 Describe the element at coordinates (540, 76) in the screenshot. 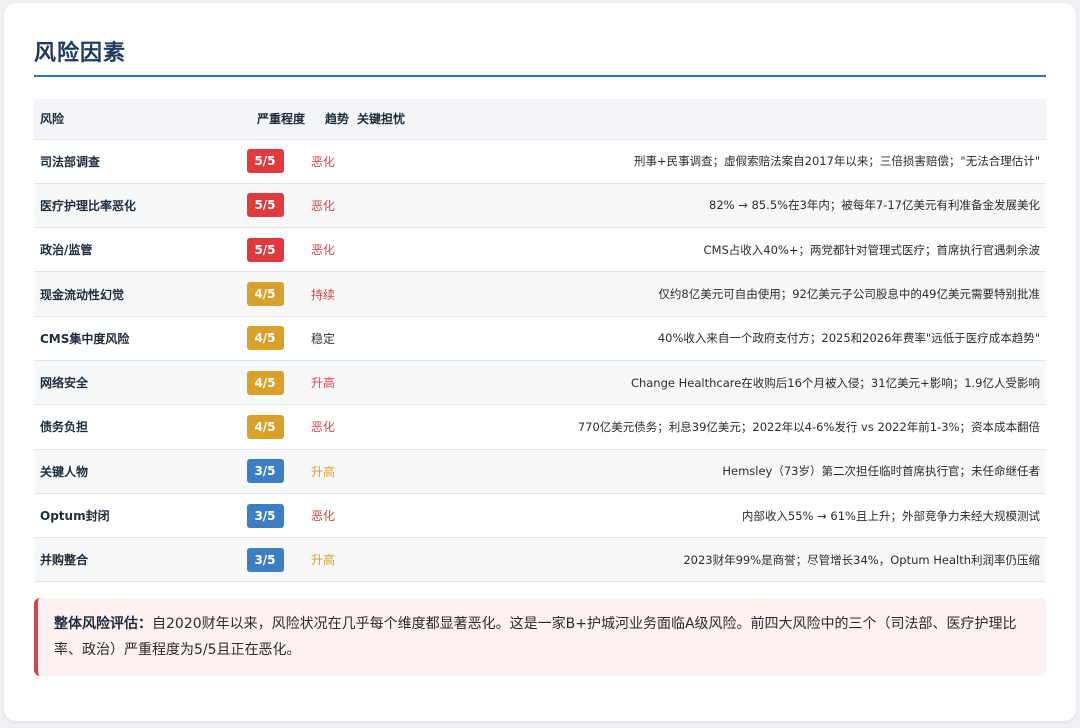

I see `title-divider` at that location.